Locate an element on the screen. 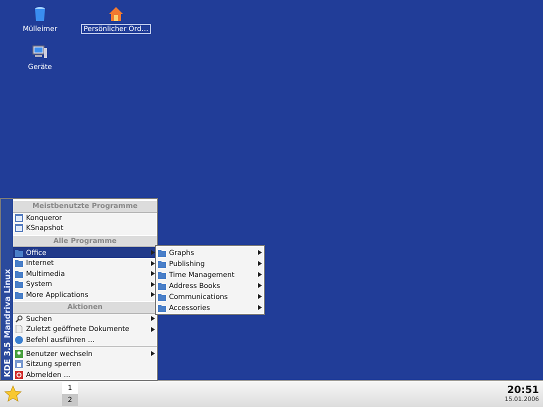 This screenshot has width=543, height=407. banner-text: Mandriva Linux is located at coordinates (7, 304).